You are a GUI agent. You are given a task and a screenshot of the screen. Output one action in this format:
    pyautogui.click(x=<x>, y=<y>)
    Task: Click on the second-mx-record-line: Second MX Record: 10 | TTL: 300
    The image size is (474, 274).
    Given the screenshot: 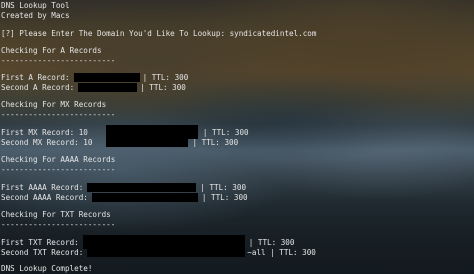 What is the action you would take?
    pyautogui.click(x=119, y=142)
    